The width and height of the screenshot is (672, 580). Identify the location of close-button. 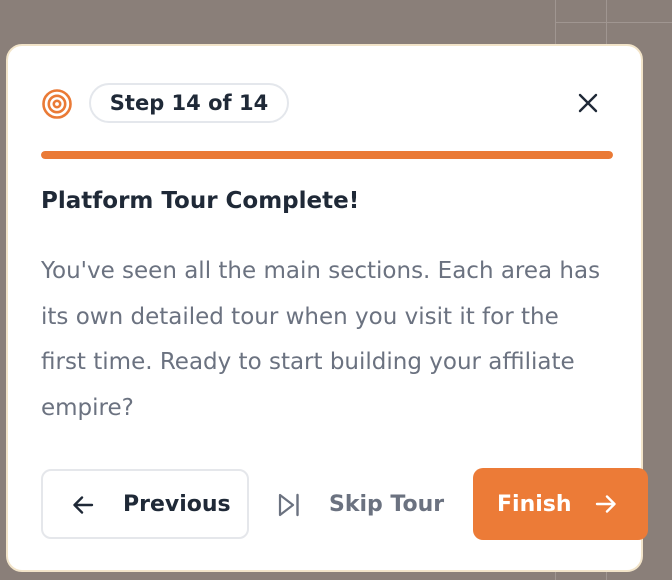
(588, 103).